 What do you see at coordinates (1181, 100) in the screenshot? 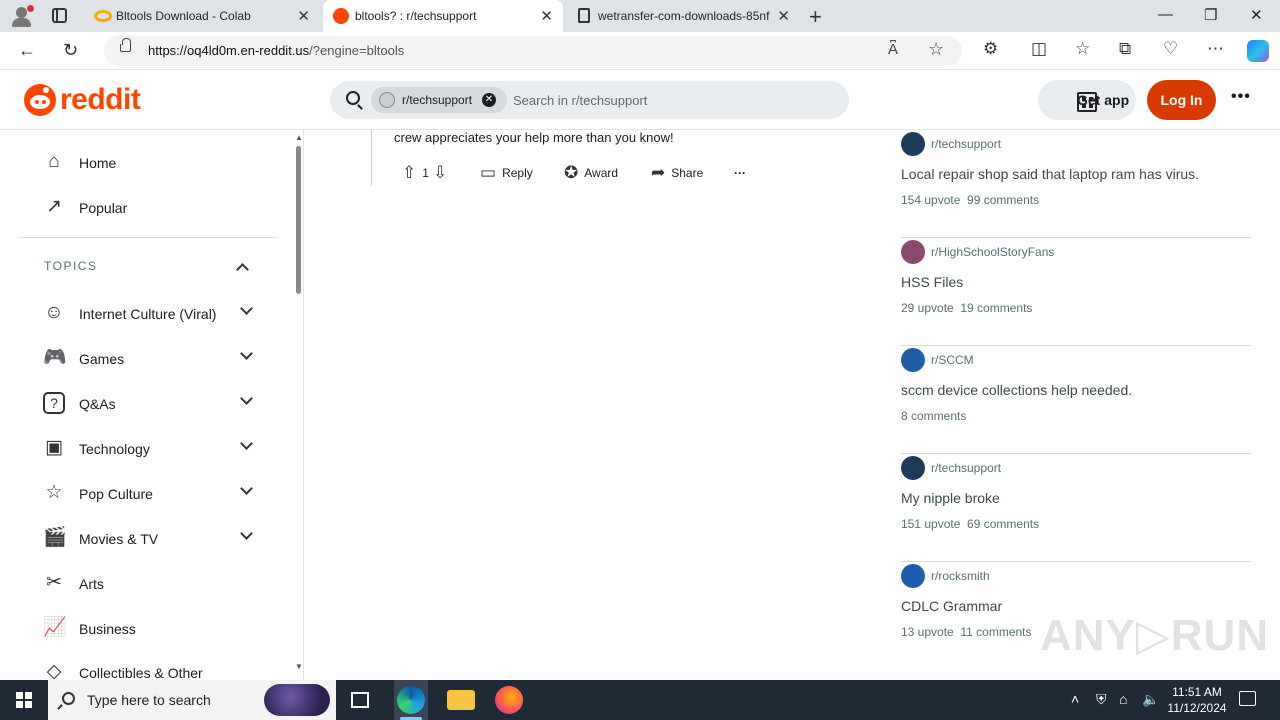
I see `log-in-button: Log In` at bounding box center [1181, 100].